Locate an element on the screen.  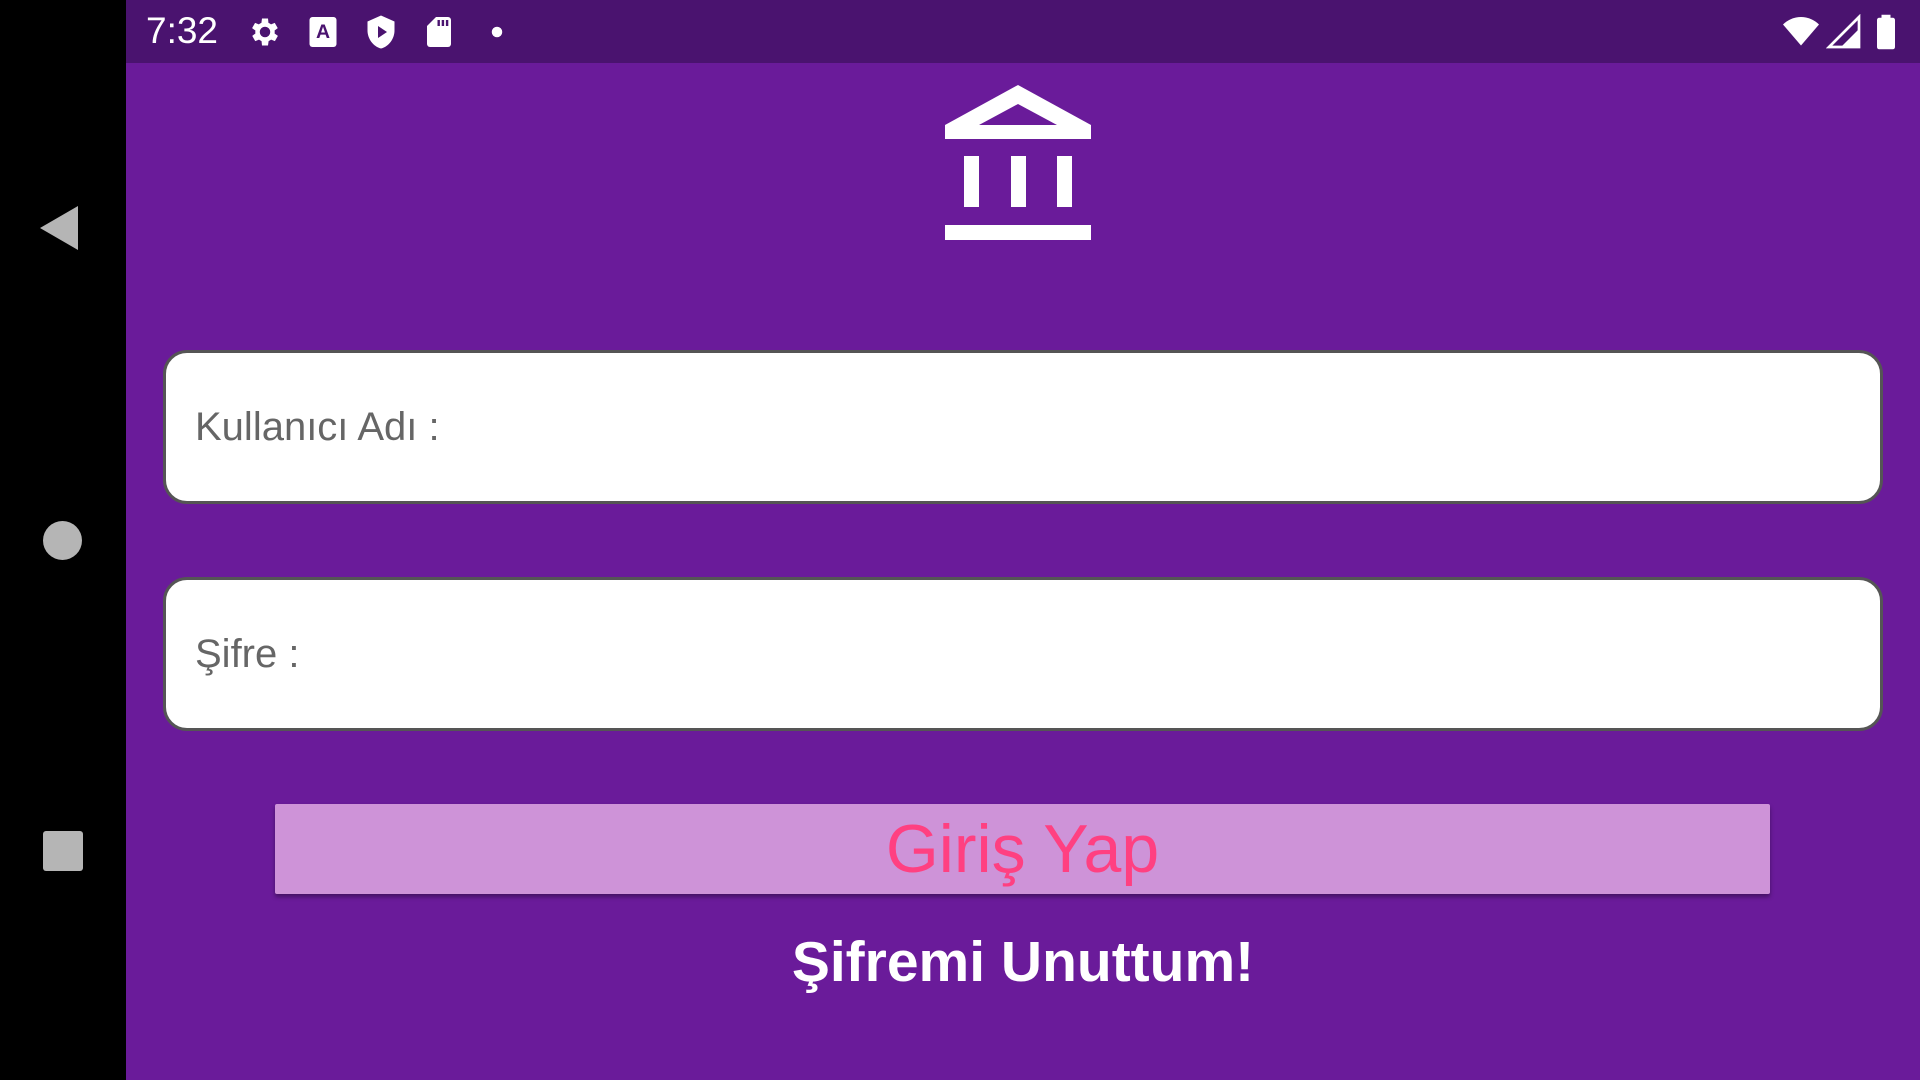
recents-icon is located at coordinates (63, 851).